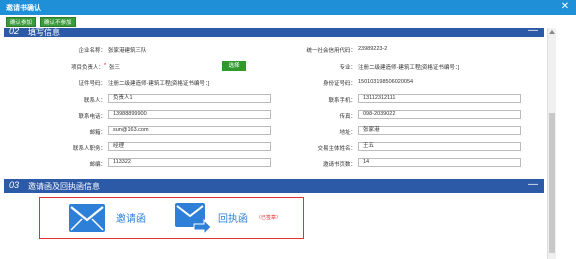 This screenshot has height=259, width=576. What do you see at coordinates (189, 98) in the screenshot?
I see `contact-field: 负责人1` at bounding box center [189, 98].